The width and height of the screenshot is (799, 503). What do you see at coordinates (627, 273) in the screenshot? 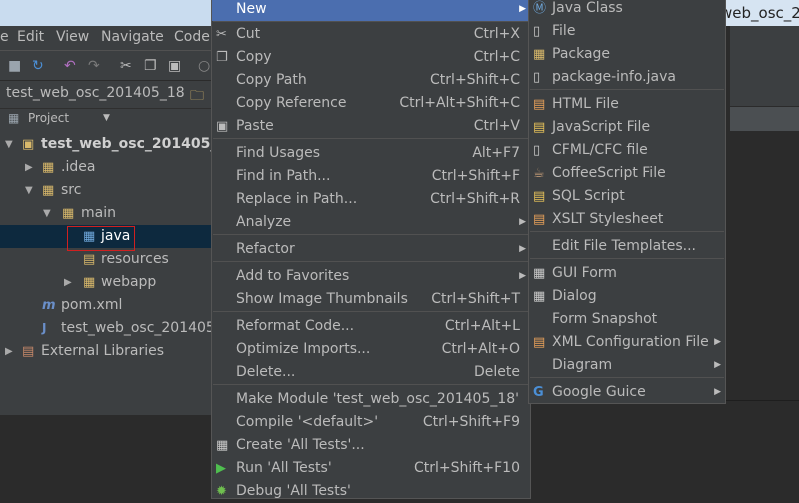
I see `menu-item-gui-form: ▦ GUI Form` at bounding box center [627, 273].